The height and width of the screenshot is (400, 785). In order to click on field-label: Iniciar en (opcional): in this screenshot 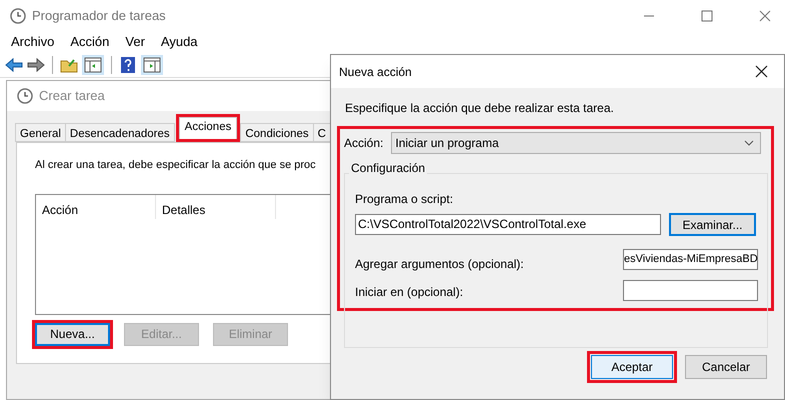, I will do `click(409, 292)`.